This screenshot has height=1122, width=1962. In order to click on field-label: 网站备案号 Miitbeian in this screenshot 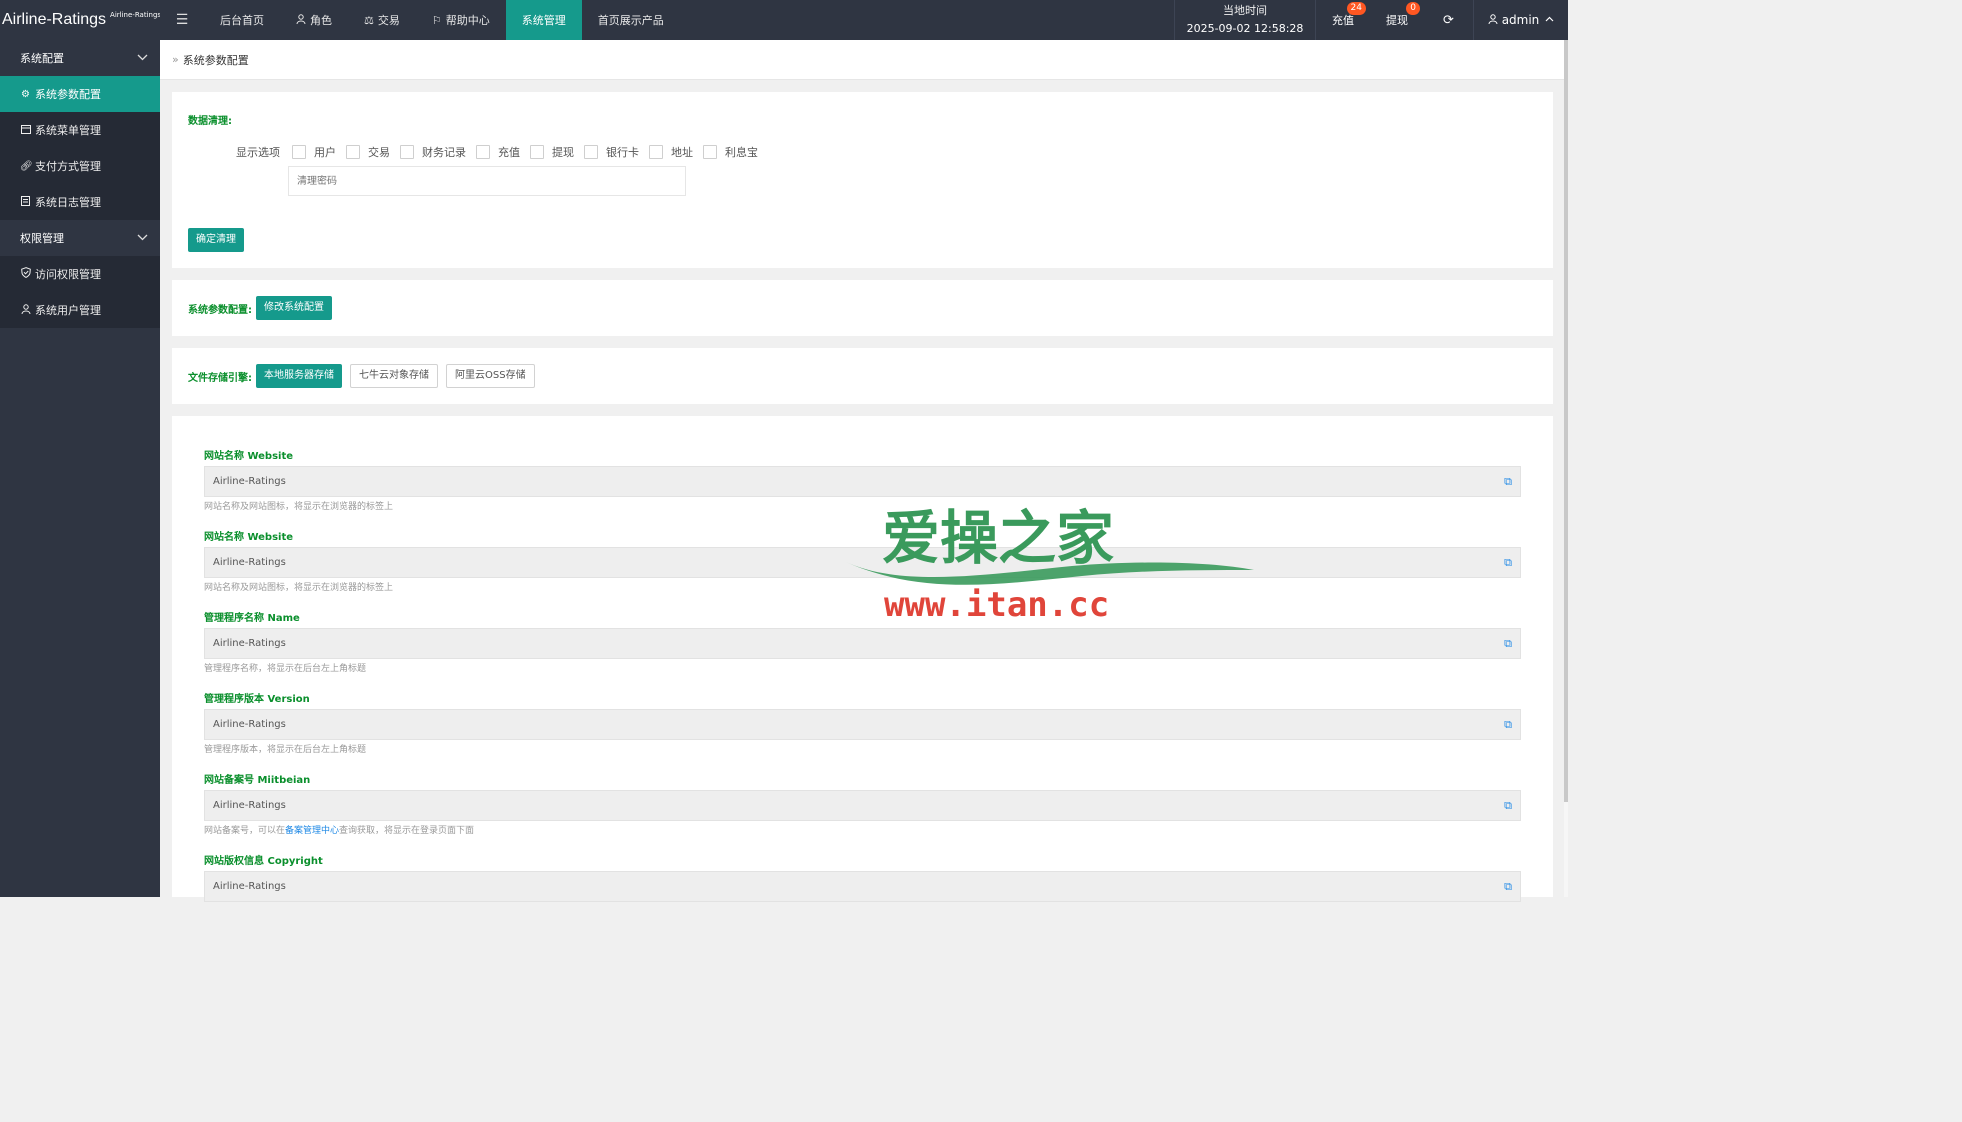, I will do `click(257, 780)`.